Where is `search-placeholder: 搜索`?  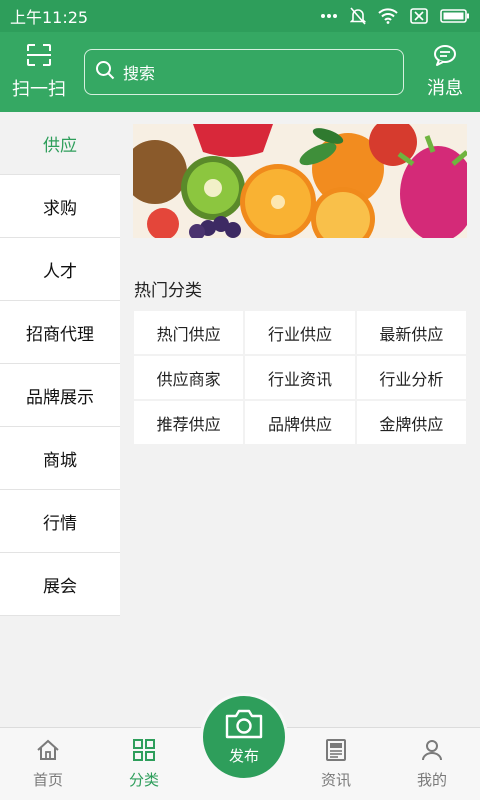 search-placeholder: 搜索 is located at coordinates (139, 73).